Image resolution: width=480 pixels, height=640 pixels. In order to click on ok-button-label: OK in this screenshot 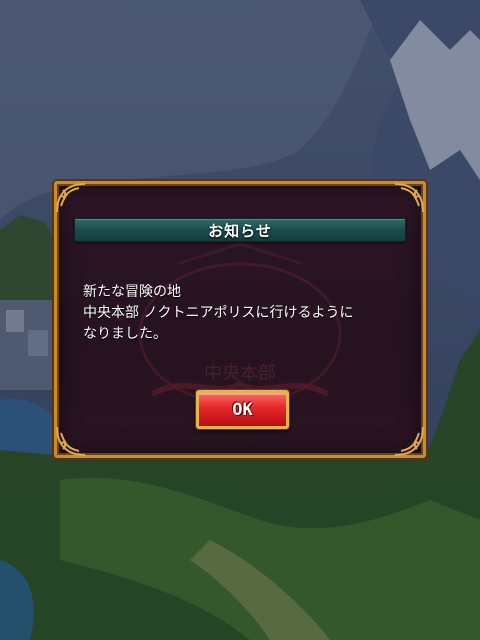, I will do `click(242, 409)`.